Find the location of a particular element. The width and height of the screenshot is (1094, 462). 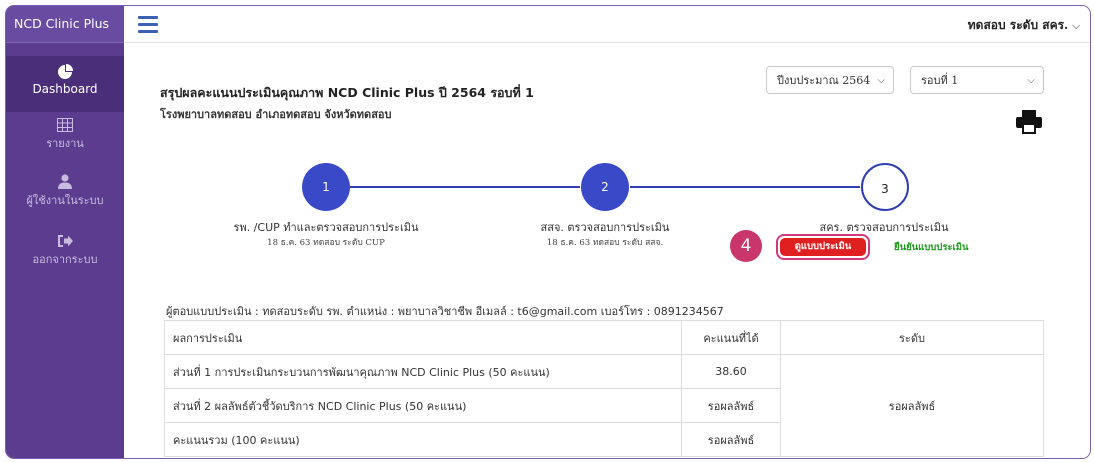

brand-logo: NCD Clinic Plus is located at coordinates (65, 24).